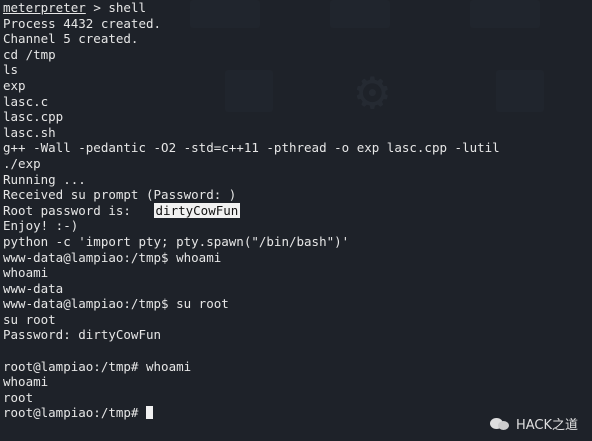 This screenshot has width=592, height=441. What do you see at coordinates (297, 39) in the screenshot?
I see `terminal-line: Channel 5 created.` at bounding box center [297, 39].